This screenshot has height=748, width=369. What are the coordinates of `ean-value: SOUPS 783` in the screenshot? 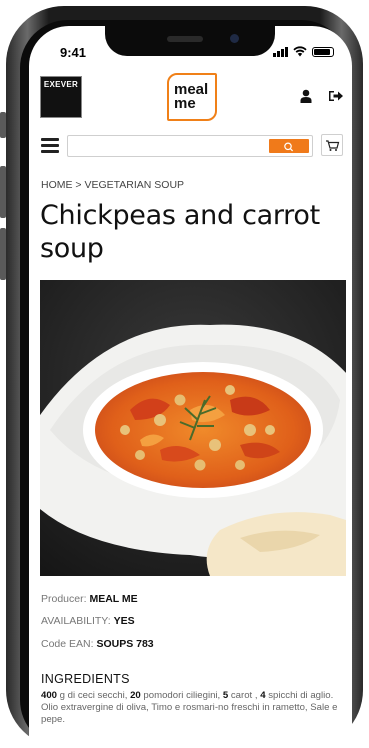 It's located at (125, 644).